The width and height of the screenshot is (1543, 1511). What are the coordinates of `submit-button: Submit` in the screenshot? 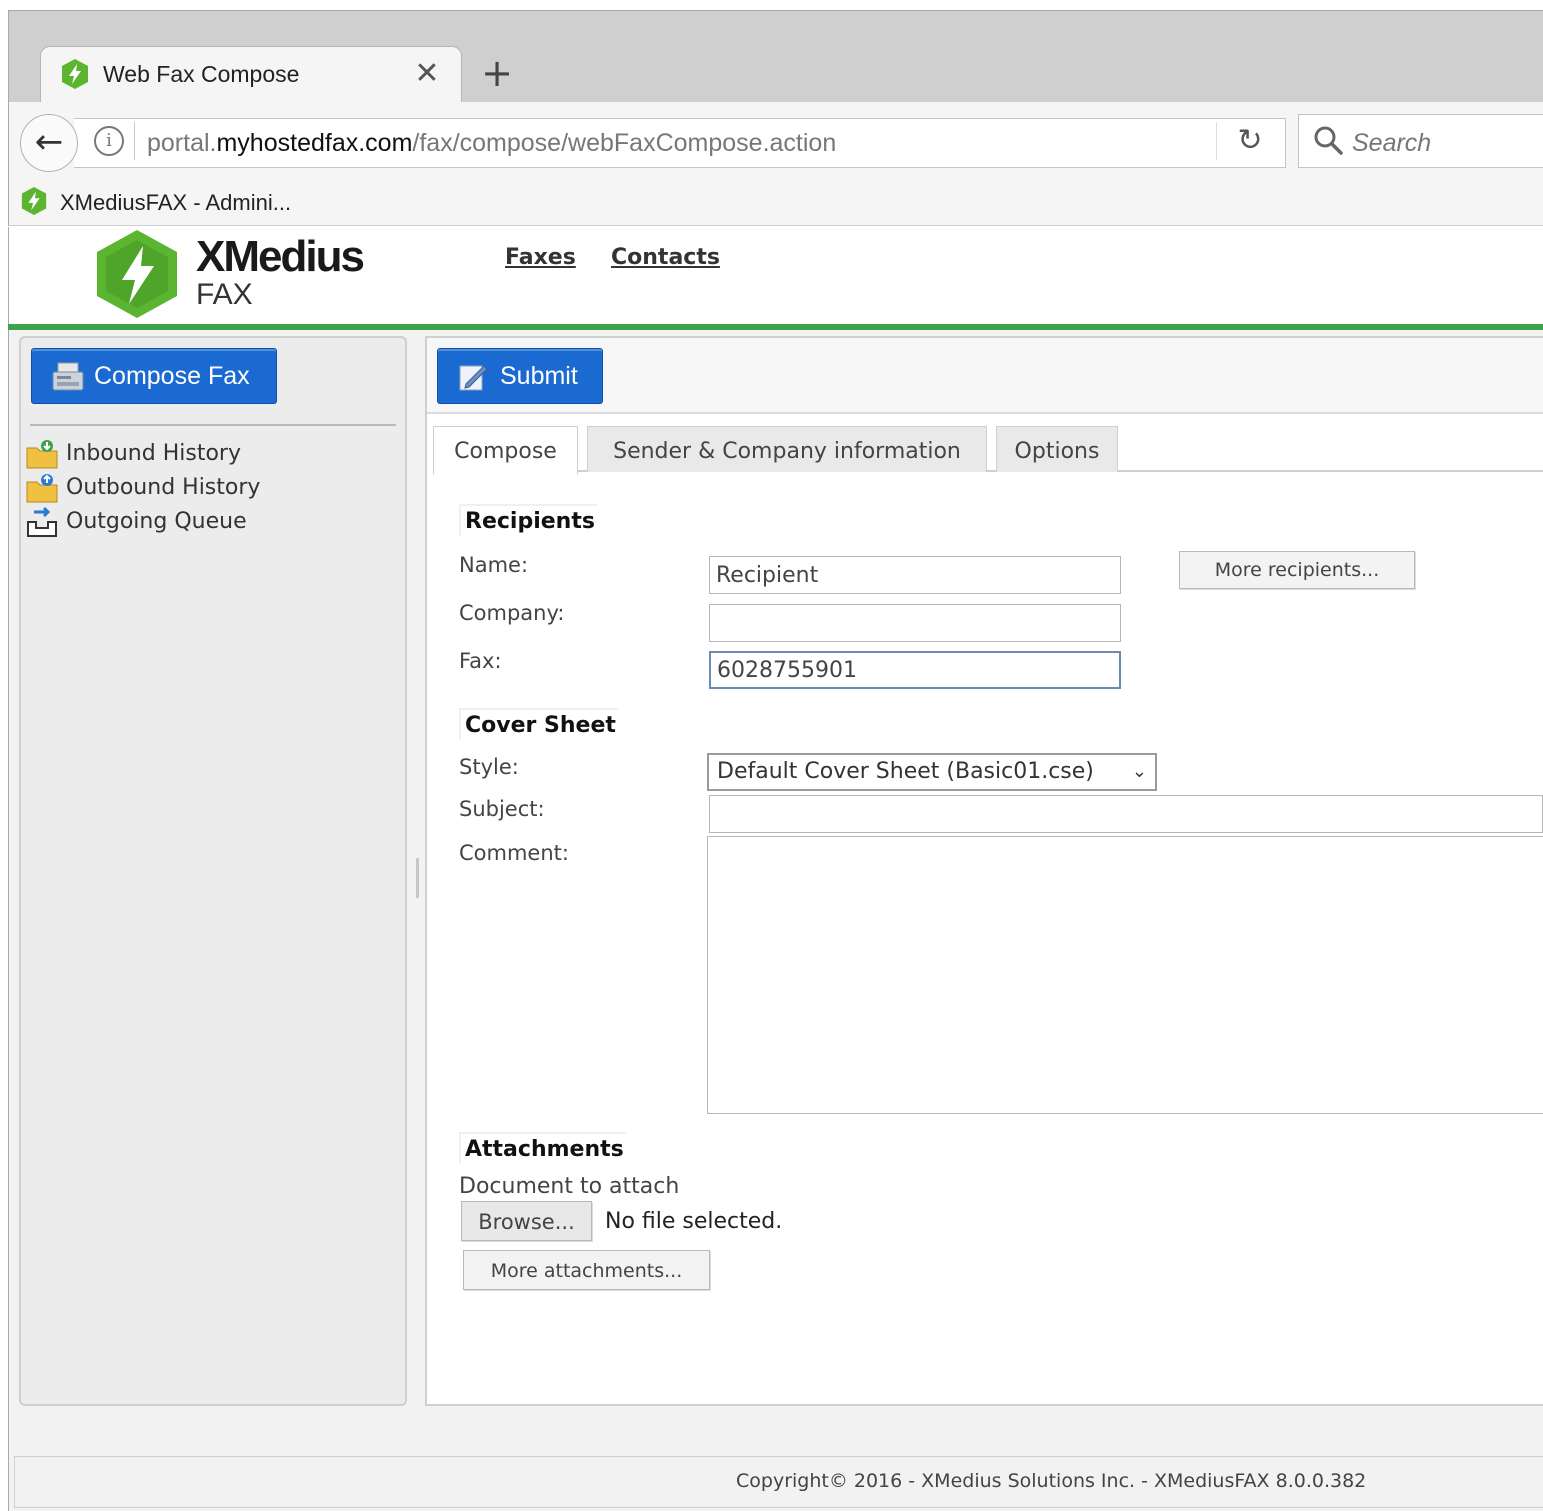 It's located at (520, 376).